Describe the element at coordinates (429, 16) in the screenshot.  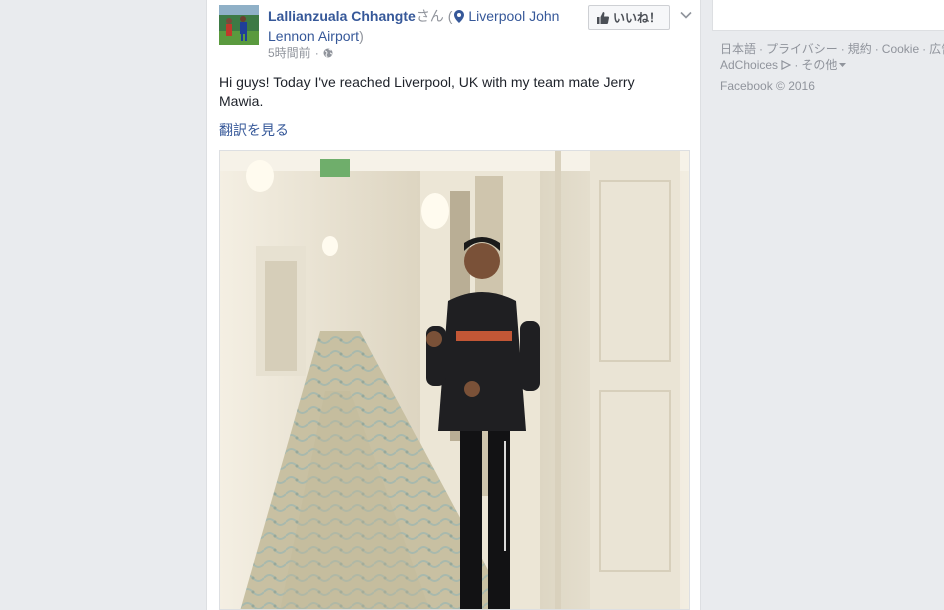
I see `author-suffix: さん` at that location.